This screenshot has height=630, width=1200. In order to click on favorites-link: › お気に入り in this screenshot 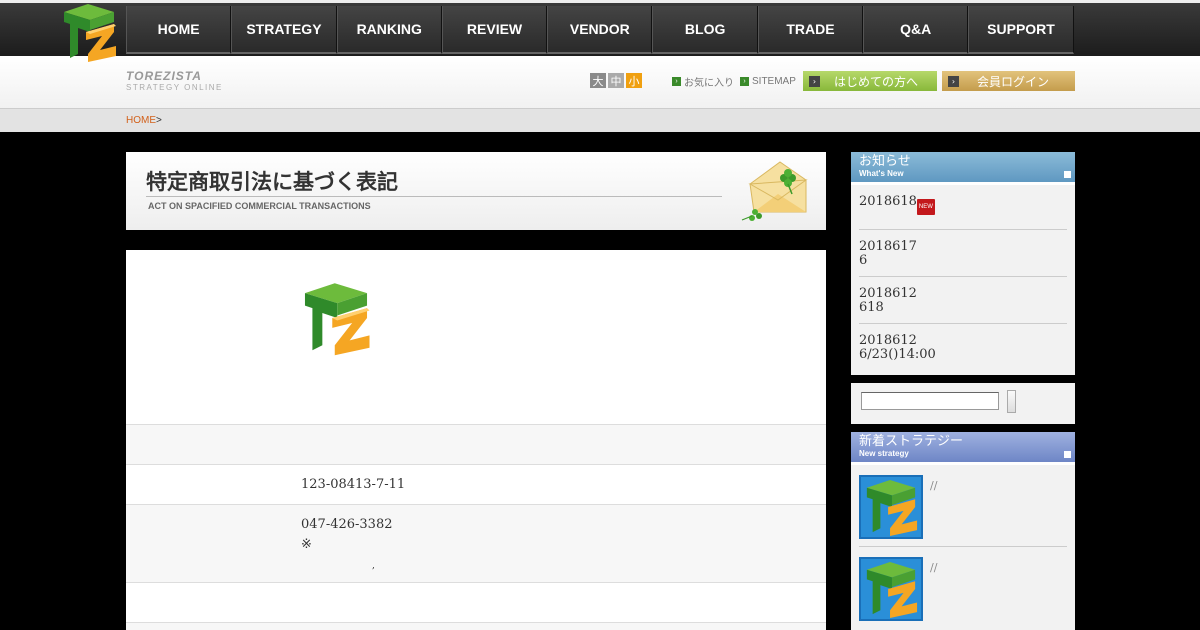, I will do `click(703, 81)`.